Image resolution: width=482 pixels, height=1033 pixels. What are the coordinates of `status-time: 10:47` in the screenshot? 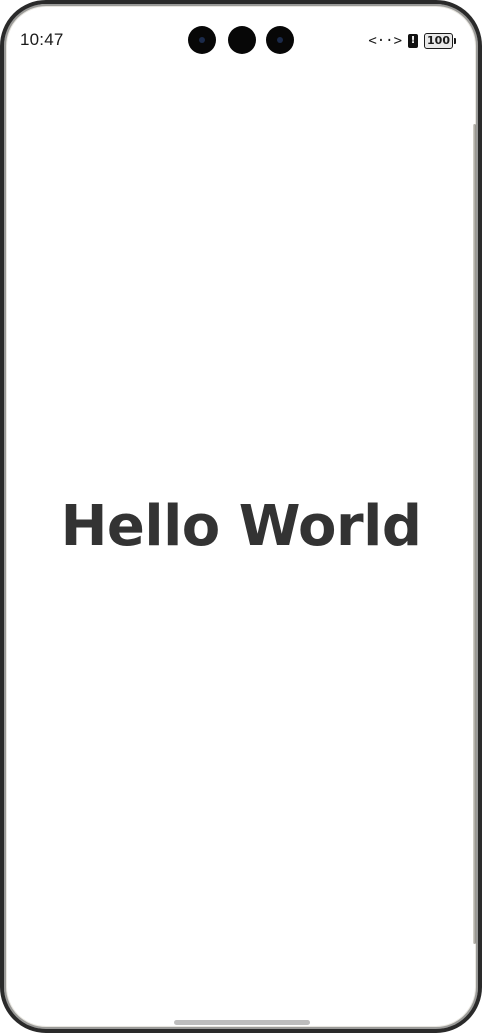 It's located at (42, 39).